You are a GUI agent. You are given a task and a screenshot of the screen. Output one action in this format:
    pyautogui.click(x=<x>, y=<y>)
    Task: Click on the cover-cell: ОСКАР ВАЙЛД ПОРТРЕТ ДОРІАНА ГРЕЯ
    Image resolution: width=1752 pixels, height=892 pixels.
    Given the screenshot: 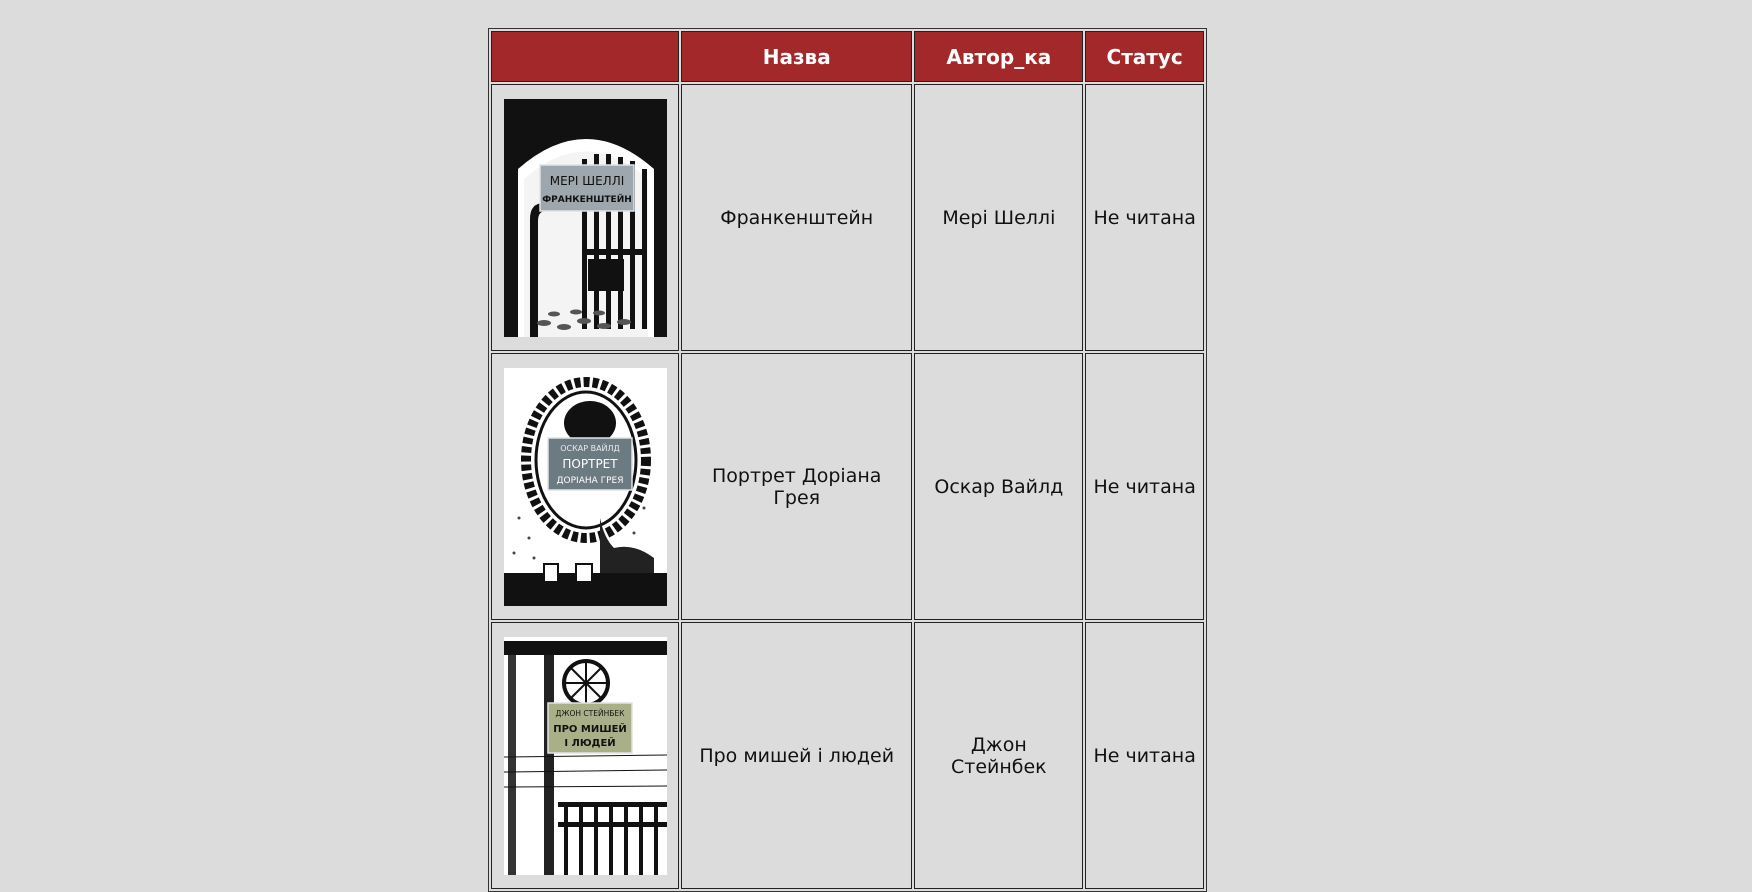 What is the action you would take?
    pyautogui.click(x=585, y=486)
    